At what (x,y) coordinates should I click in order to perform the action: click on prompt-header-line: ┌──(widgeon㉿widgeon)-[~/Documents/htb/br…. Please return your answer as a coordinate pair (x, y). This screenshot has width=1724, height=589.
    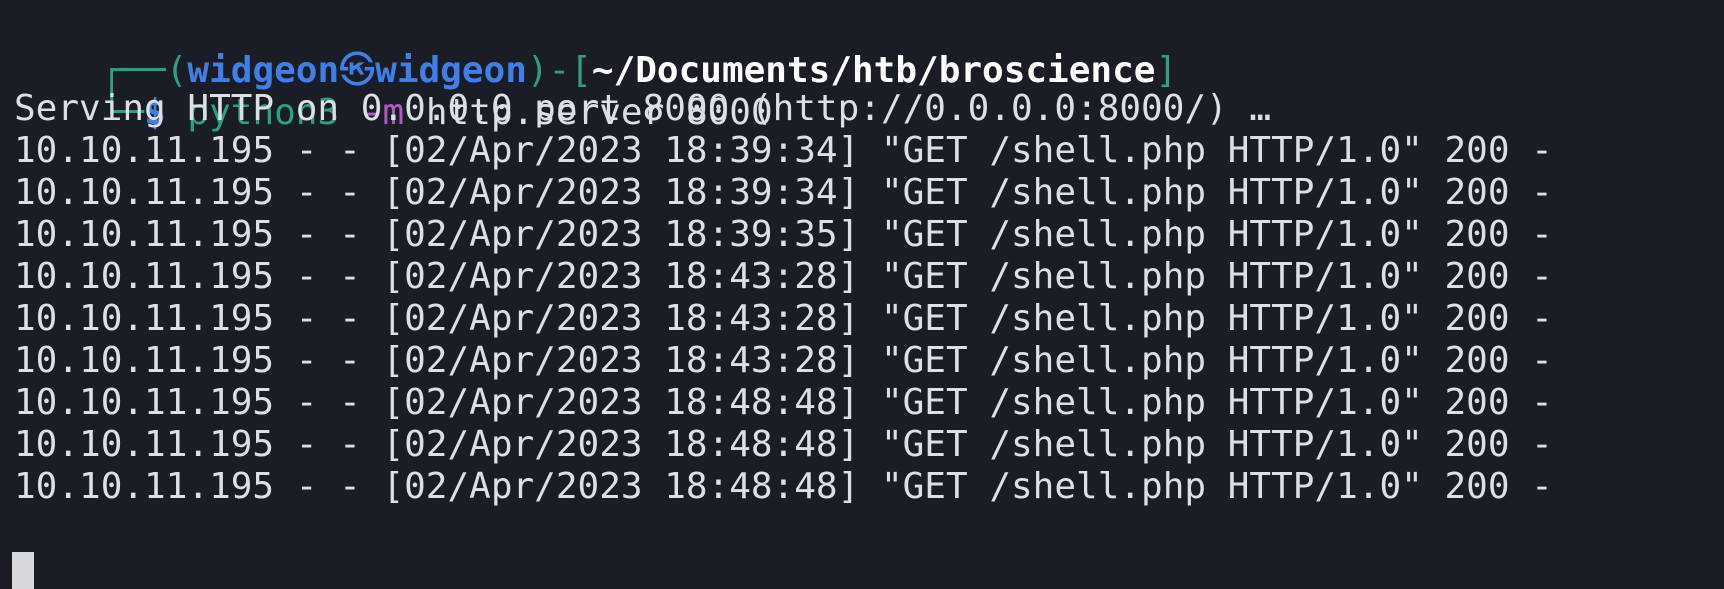
    Looking at the image, I should click on (595, 46).